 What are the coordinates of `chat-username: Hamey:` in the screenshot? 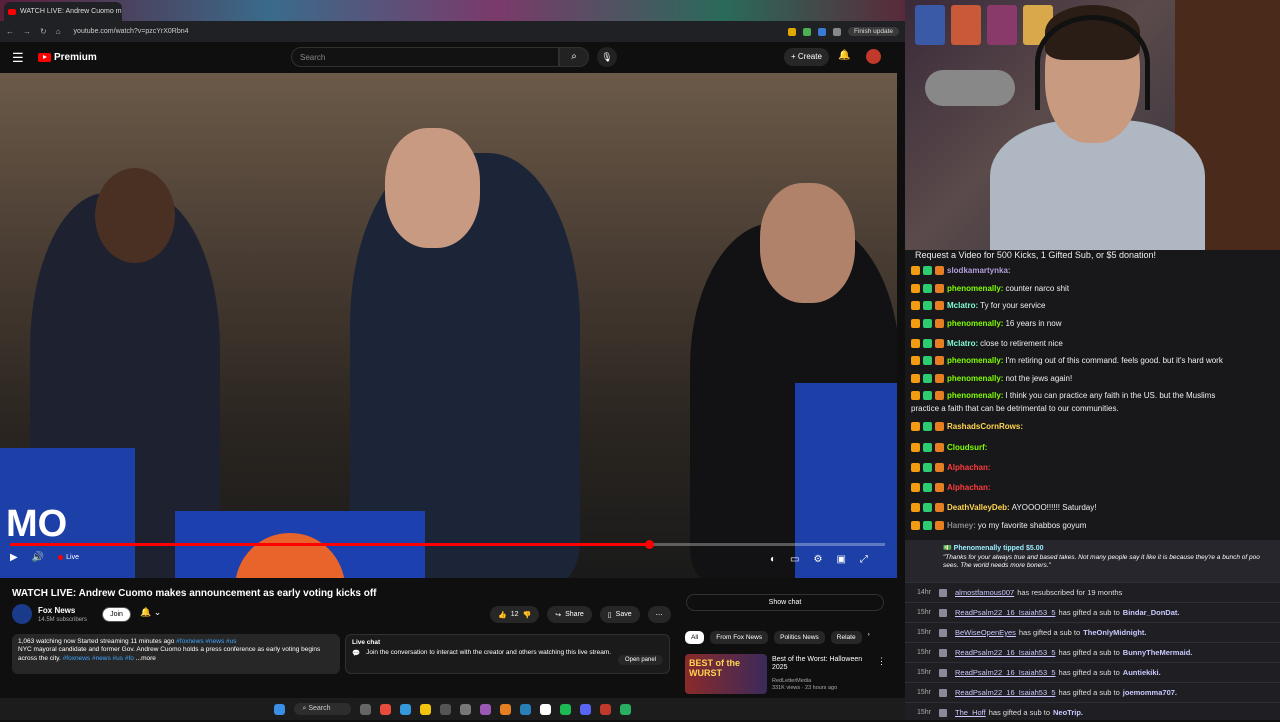 It's located at (961, 525).